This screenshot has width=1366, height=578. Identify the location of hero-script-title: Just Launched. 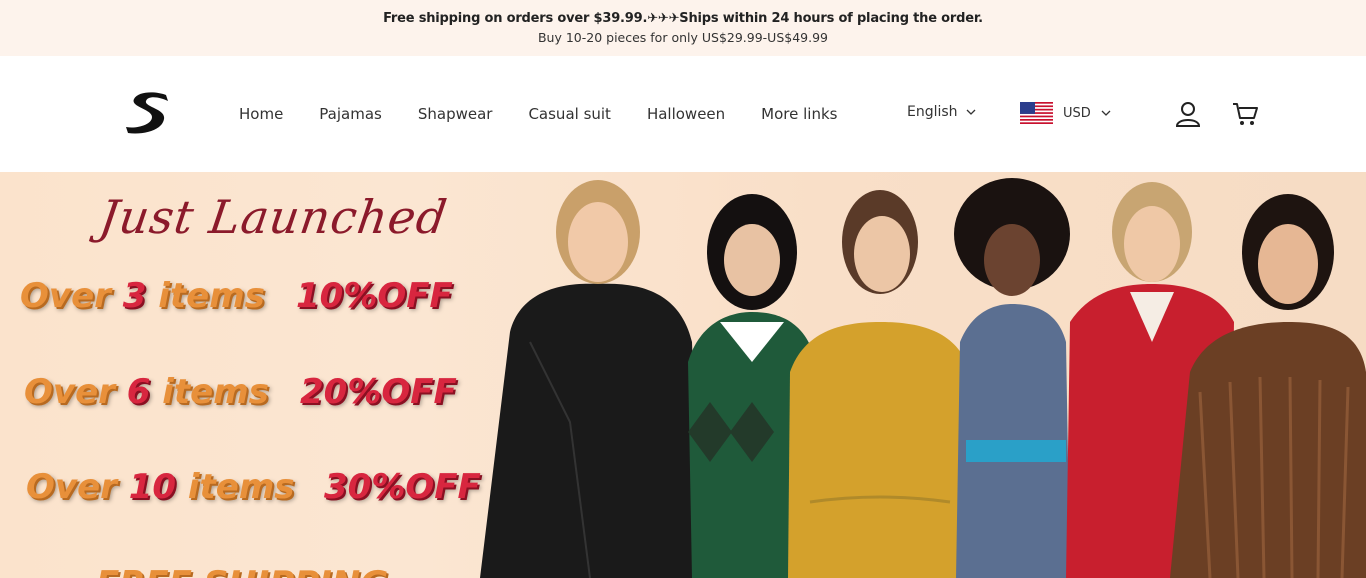
(273, 217).